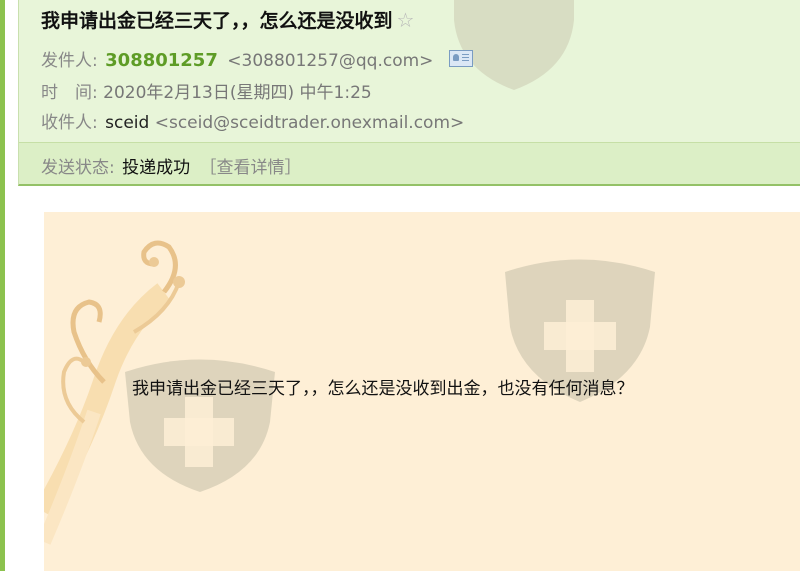 The image size is (800, 571). What do you see at coordinates (161, 60) in the screenshot?
I see `sender-name: 308801257` at bounding box center [161, 60].